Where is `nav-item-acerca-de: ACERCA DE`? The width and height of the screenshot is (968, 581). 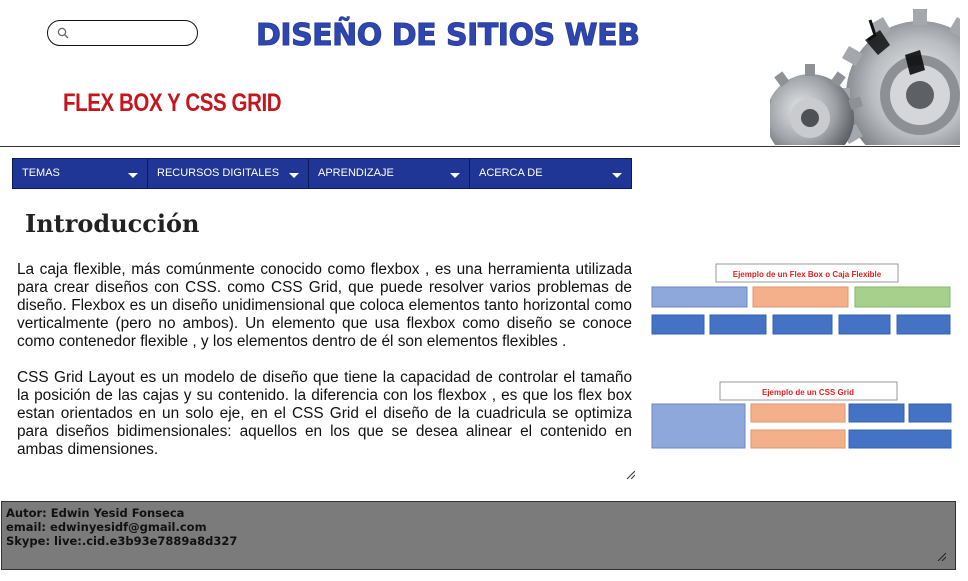
nav-item-acerca-de: ACERCA DE is located at coordinates (550, 173).